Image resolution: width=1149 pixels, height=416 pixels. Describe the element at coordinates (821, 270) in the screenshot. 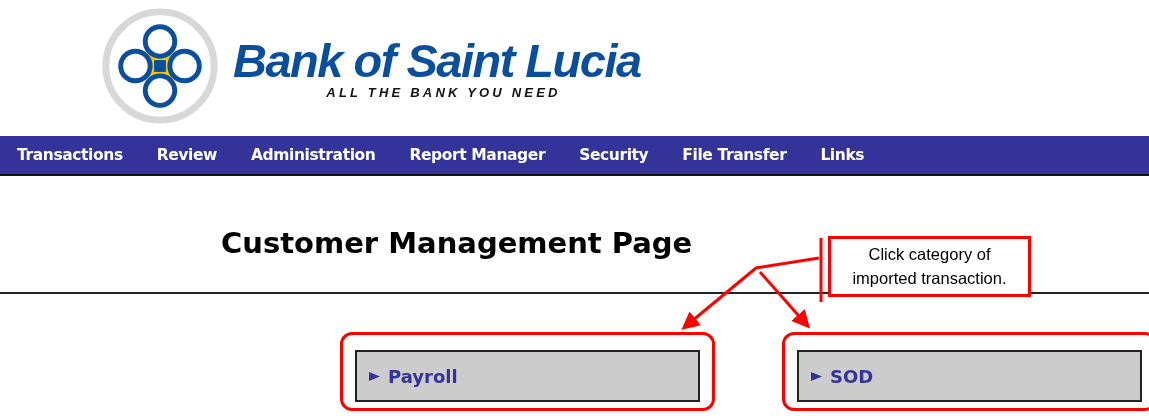

I see `callout-bracket` at that location.